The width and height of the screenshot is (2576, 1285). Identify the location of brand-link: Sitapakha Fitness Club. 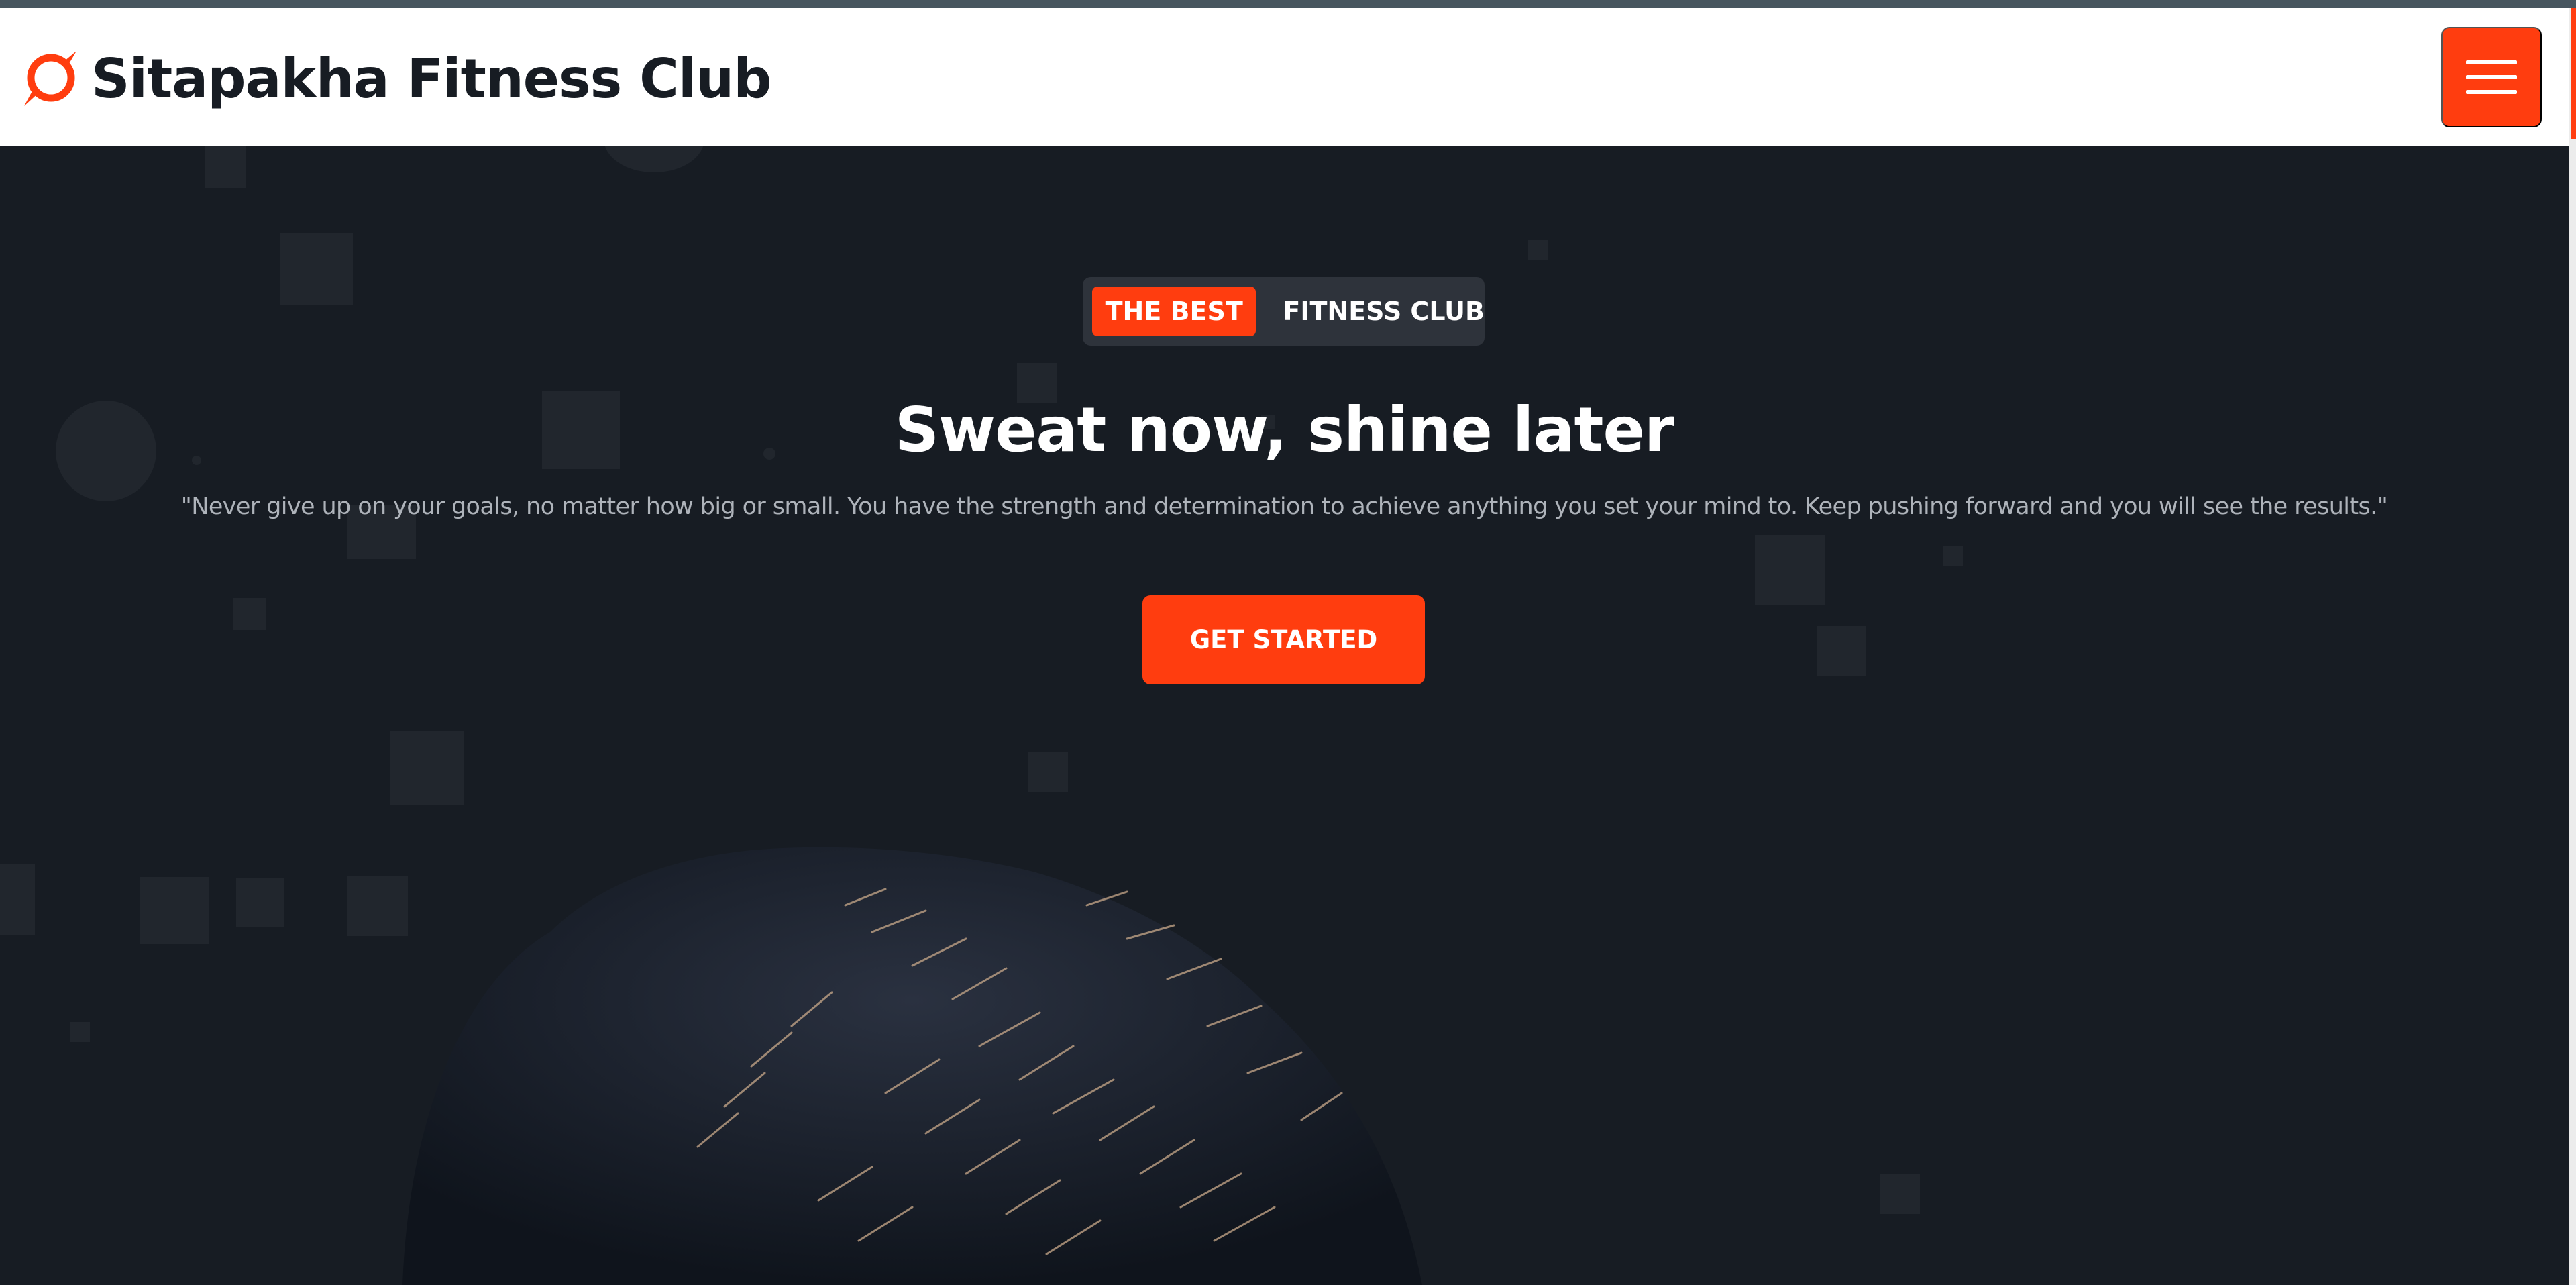
(395, 78).